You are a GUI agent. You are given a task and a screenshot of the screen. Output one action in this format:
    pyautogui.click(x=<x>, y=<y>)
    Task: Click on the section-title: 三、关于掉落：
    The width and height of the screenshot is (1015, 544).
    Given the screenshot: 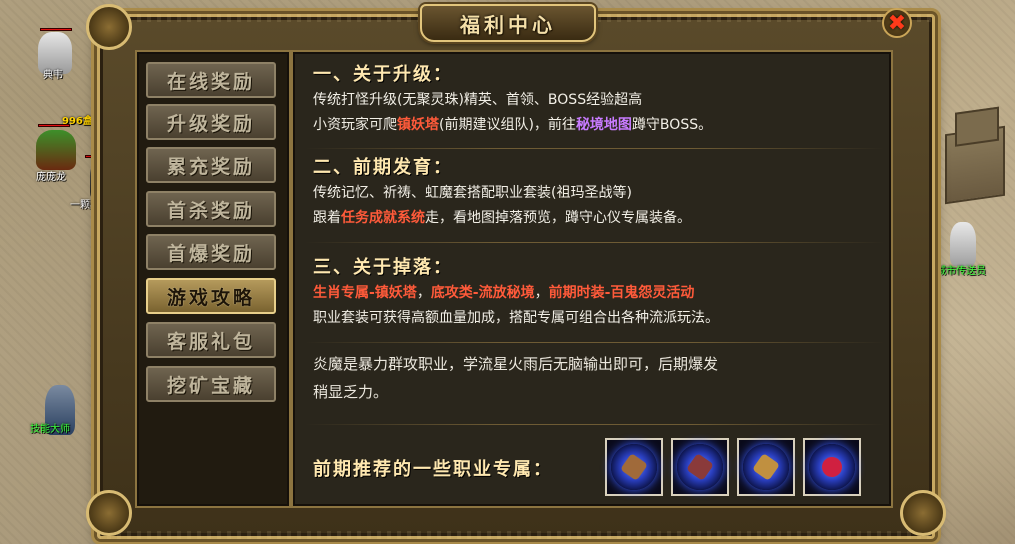 What is the action you would take?
    pyautogui.click(x=383, y=267)
    